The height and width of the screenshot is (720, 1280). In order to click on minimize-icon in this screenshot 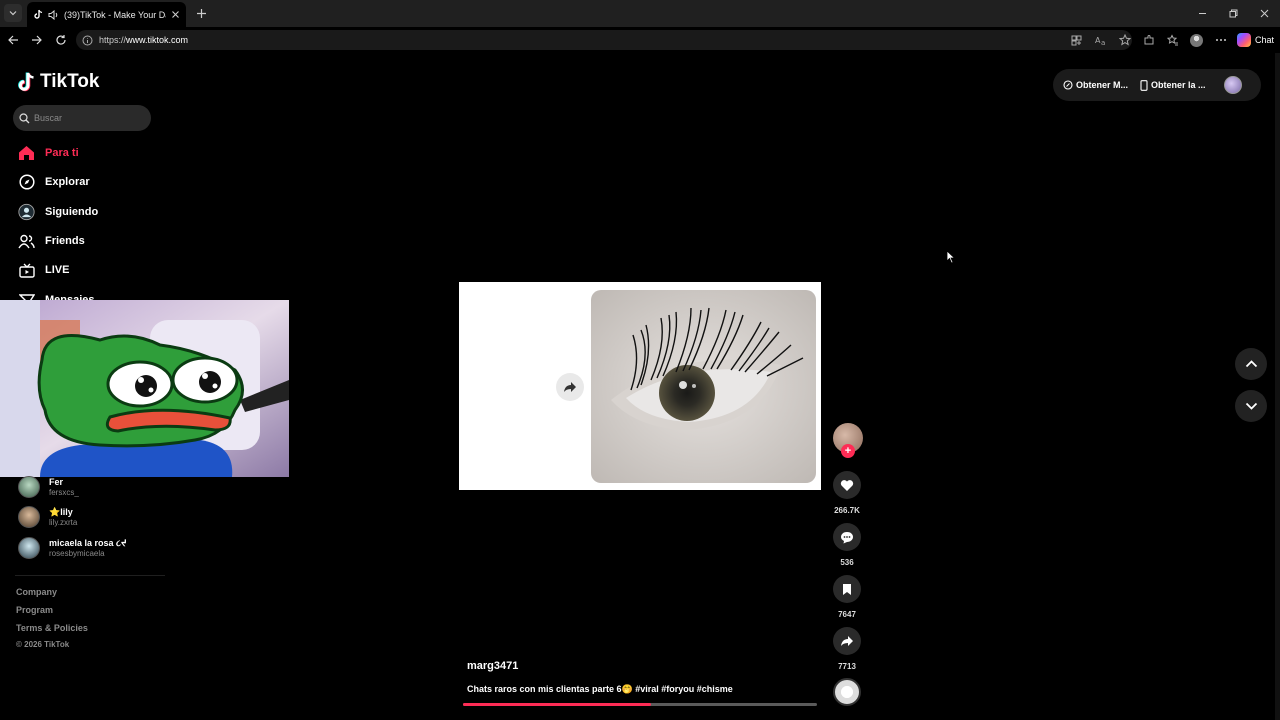, I will do `click(1202, 13)`.